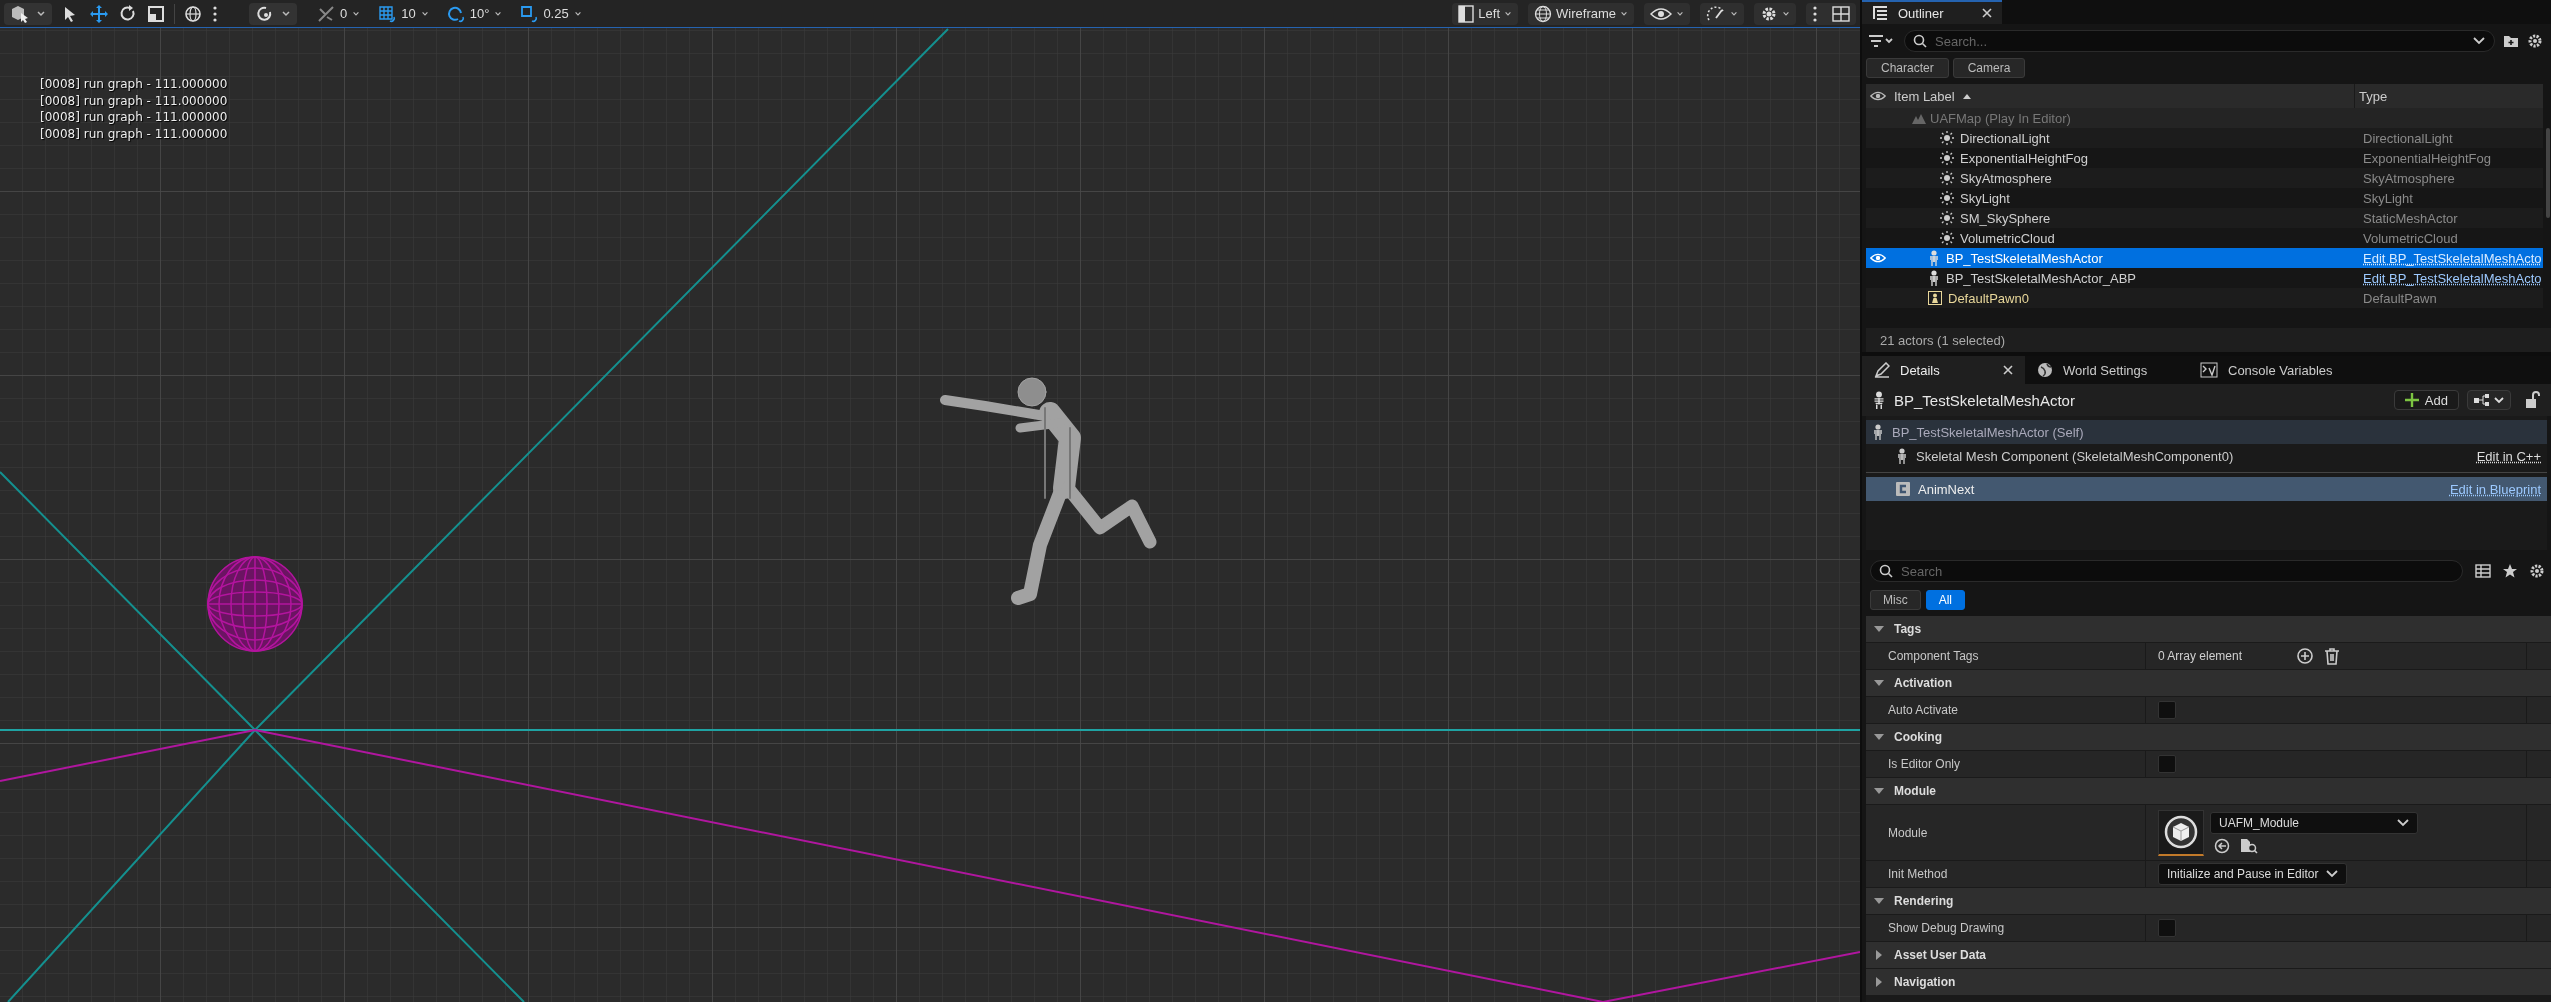  Describe the element at coordinates (2314, 822) in the screenshot. I see `asset-dropdown: UAFM_Module` at that location.